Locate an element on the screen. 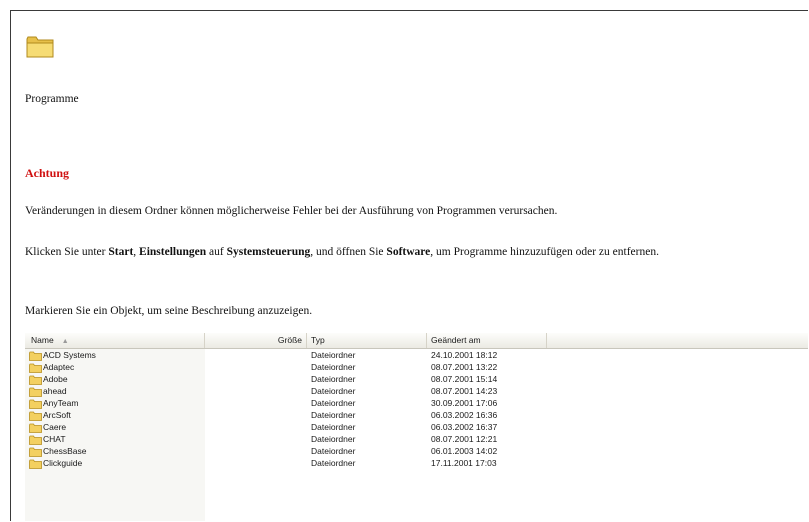 Image resolution: width=809 pixels, height=522 pixels. item-modified: 06.01.2003 14:02 is located at coordinates (464, 451).